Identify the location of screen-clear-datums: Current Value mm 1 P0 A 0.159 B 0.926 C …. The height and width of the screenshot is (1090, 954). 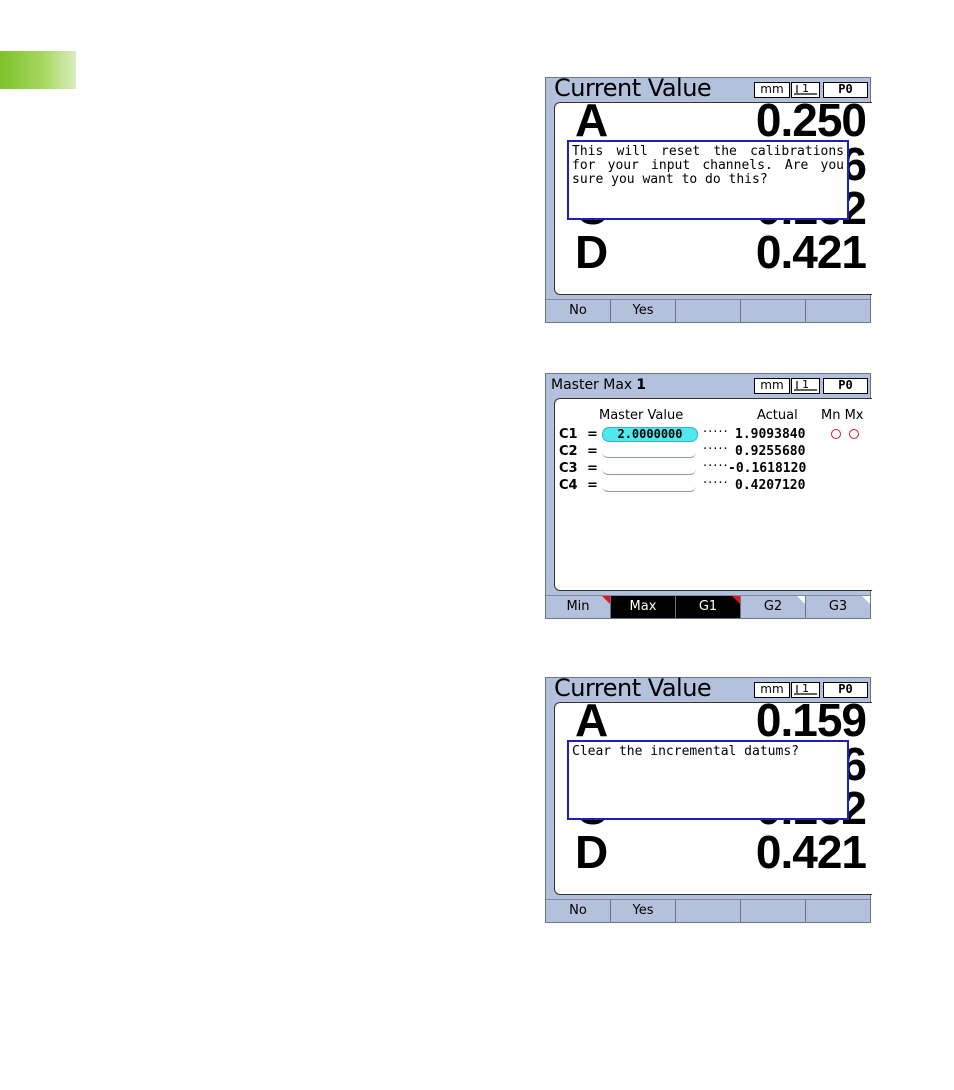
(708, 798).